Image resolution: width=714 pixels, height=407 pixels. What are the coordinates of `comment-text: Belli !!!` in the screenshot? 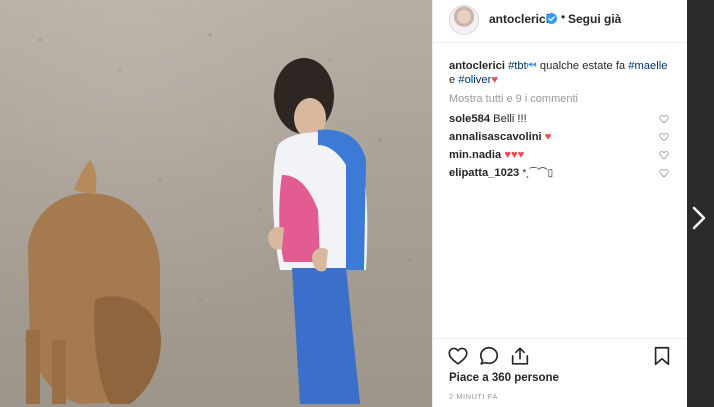 It's located at (510, 119).